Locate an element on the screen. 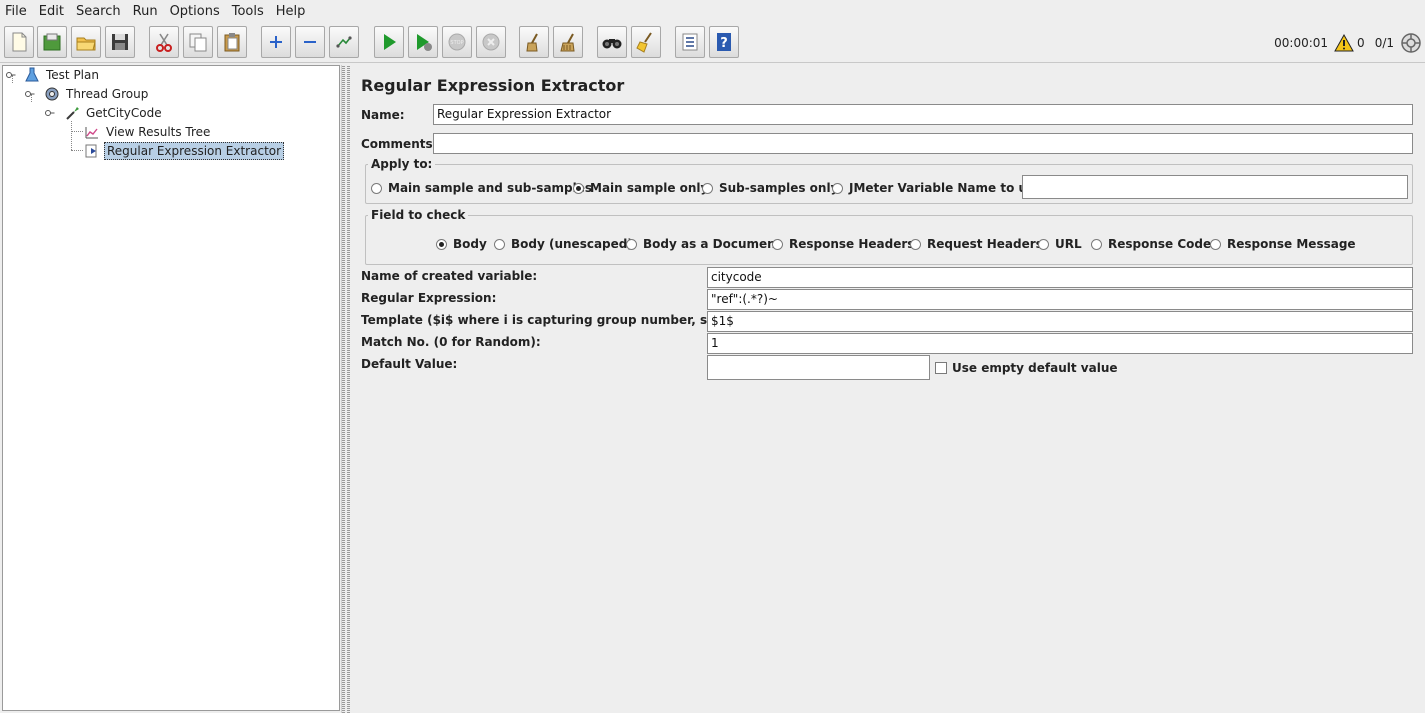 Image resolution: width=1425 pixels, height=713 pixels. toggle-button is located at coordinates (344, 42).